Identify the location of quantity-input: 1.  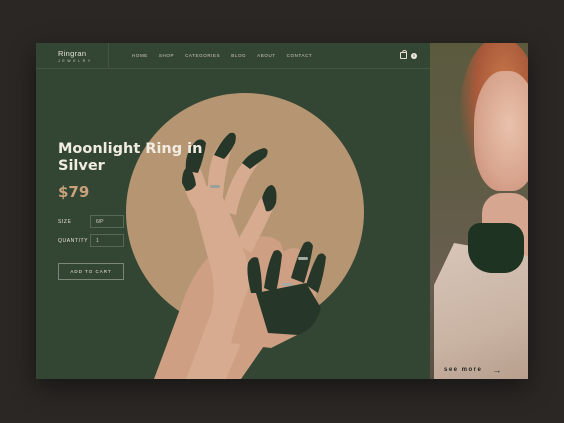
(107, 240).